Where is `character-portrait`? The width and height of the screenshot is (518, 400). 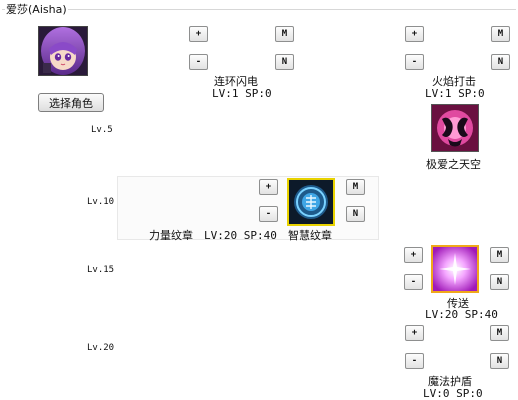 character-portrait is located at coordinates (63, 51).